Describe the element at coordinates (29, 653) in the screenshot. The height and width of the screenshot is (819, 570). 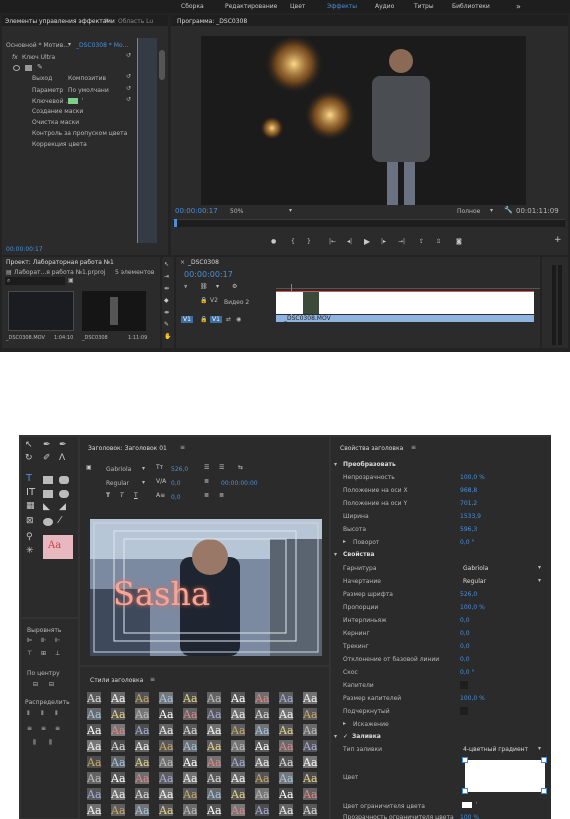
I see `align-top-icon: ⊤` at that location.